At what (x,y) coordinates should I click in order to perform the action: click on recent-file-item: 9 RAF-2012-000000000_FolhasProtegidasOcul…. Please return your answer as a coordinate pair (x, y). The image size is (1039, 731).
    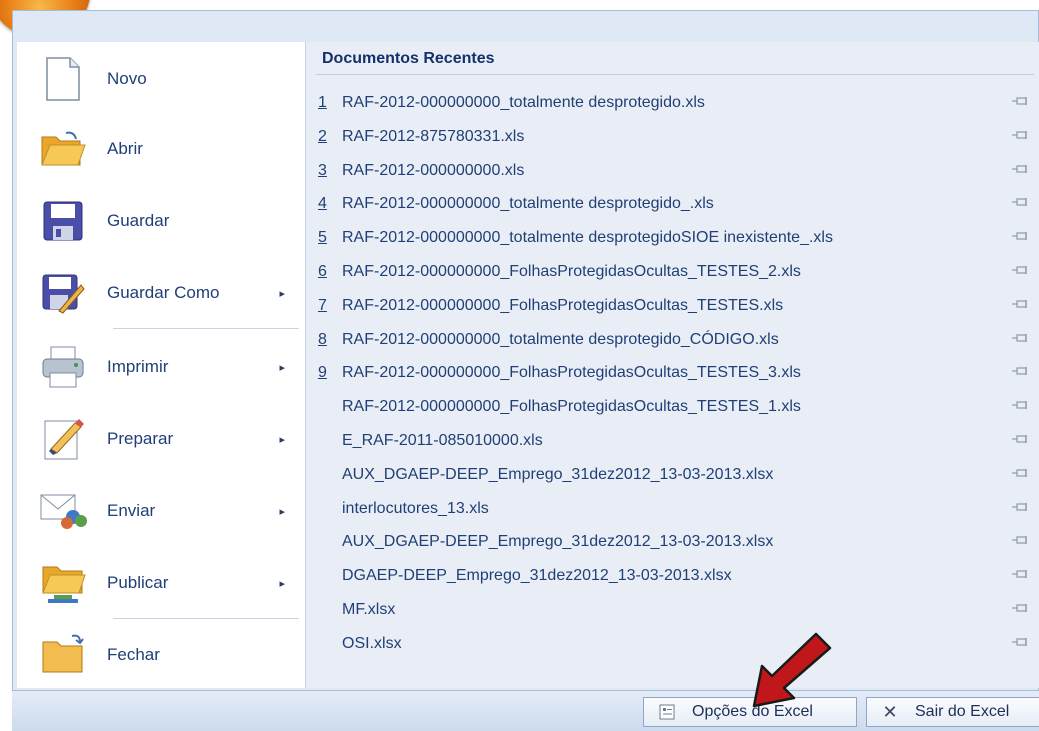
    Looking at the image, I should click on (675, 373).